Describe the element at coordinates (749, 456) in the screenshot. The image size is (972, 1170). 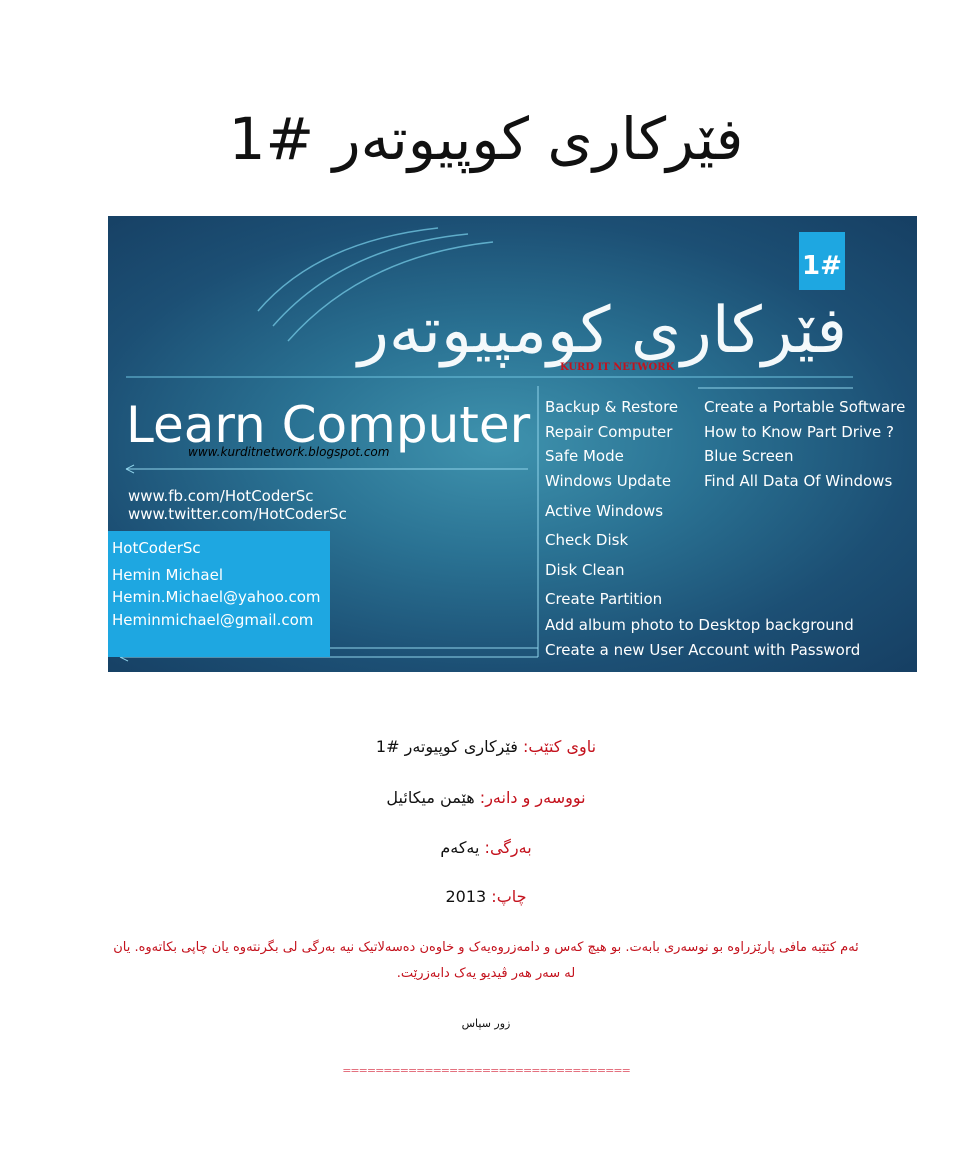
I see `topic-item: Blue Screen` at that location.